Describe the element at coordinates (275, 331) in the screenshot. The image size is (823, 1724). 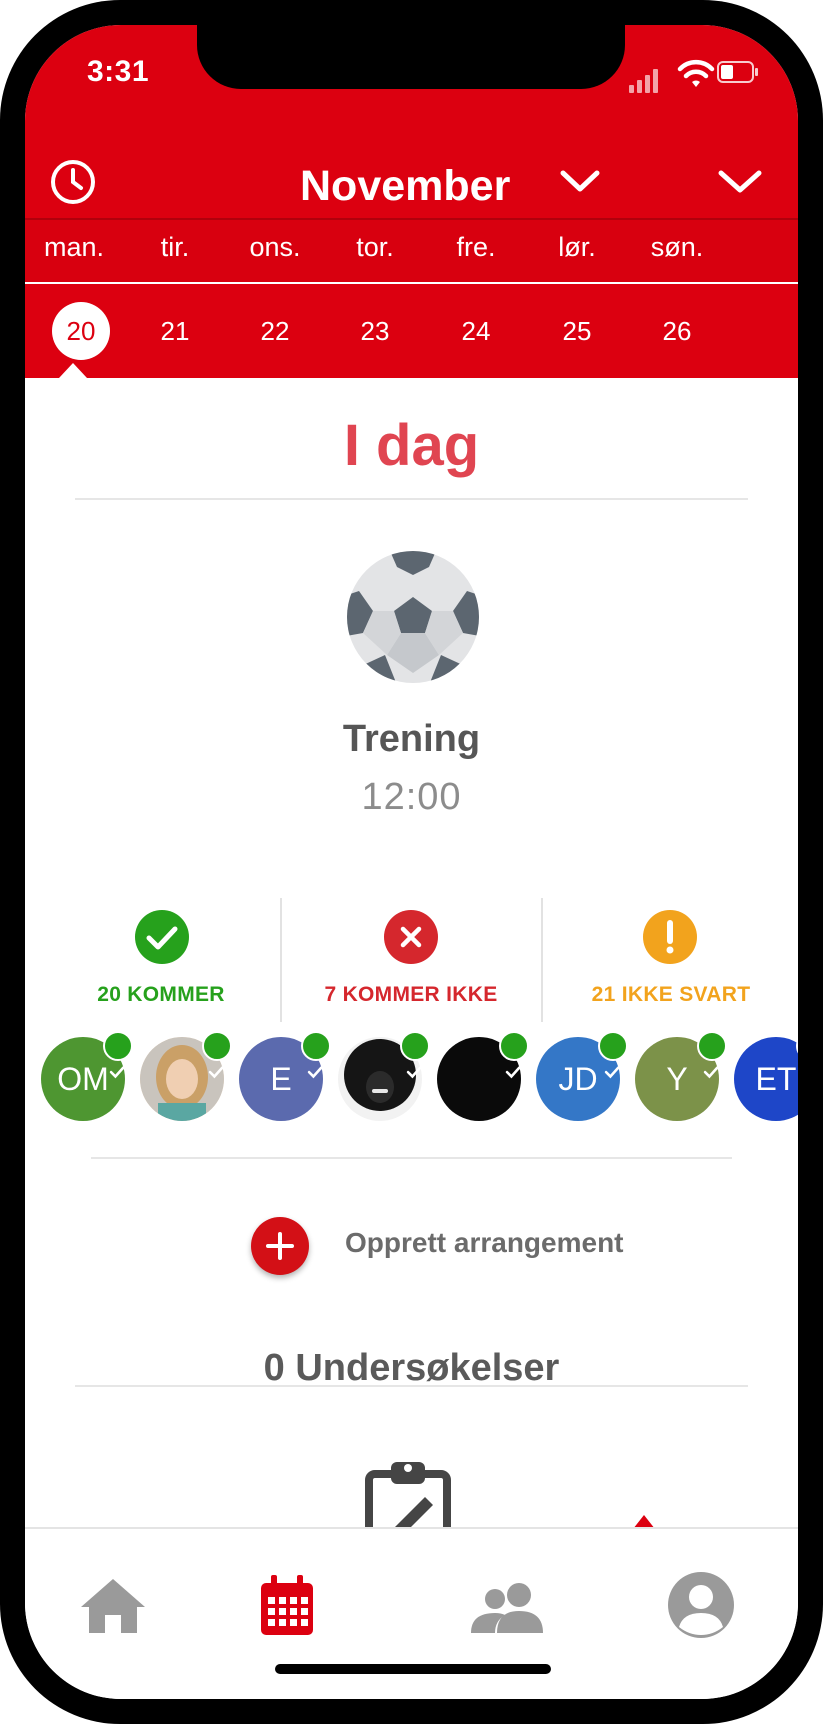
I see `date-item: 22` at that location.